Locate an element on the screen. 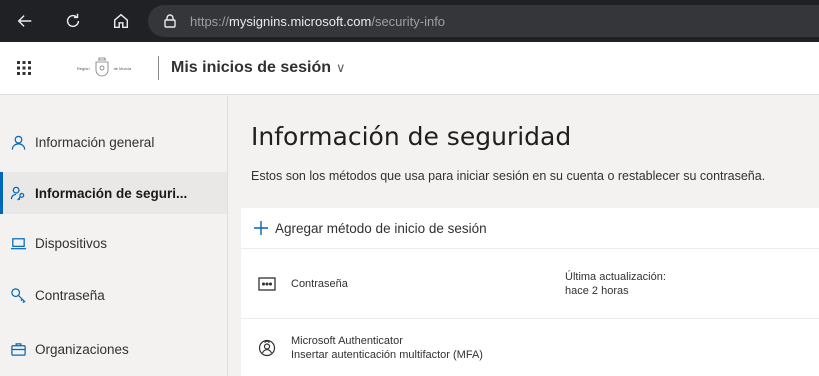 The width and height of the screenshot is (819, 376). lock-icon is located at coordinates (170, 21).